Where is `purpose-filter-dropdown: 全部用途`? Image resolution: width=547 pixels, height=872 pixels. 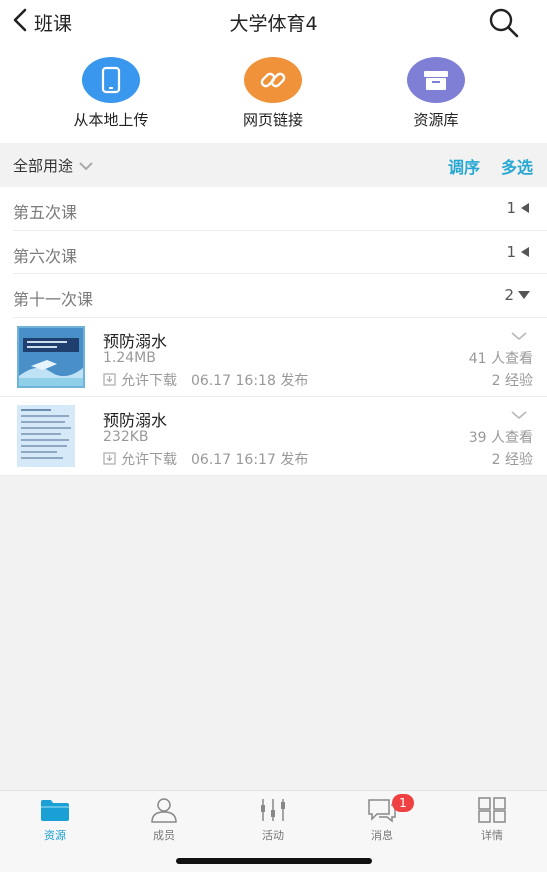 purpose-filter-dropdown: 全部用途 is located at coordinates (53, 165).